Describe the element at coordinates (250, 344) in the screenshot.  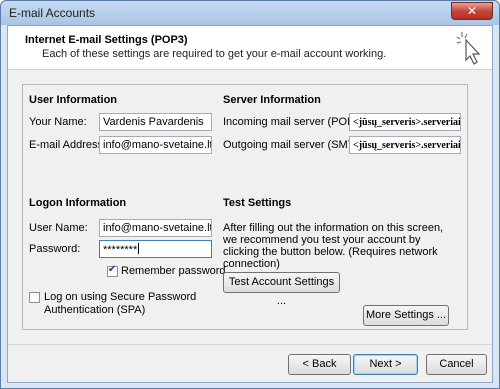
I see `footer-divider` at that location.